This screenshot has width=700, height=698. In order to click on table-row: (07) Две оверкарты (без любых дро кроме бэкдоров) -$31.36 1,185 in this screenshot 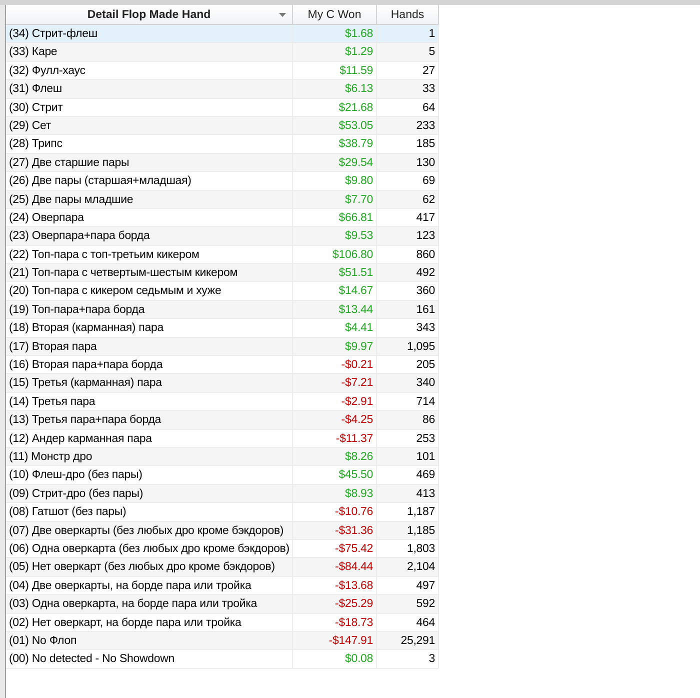, I will do `click(222, 531)`.